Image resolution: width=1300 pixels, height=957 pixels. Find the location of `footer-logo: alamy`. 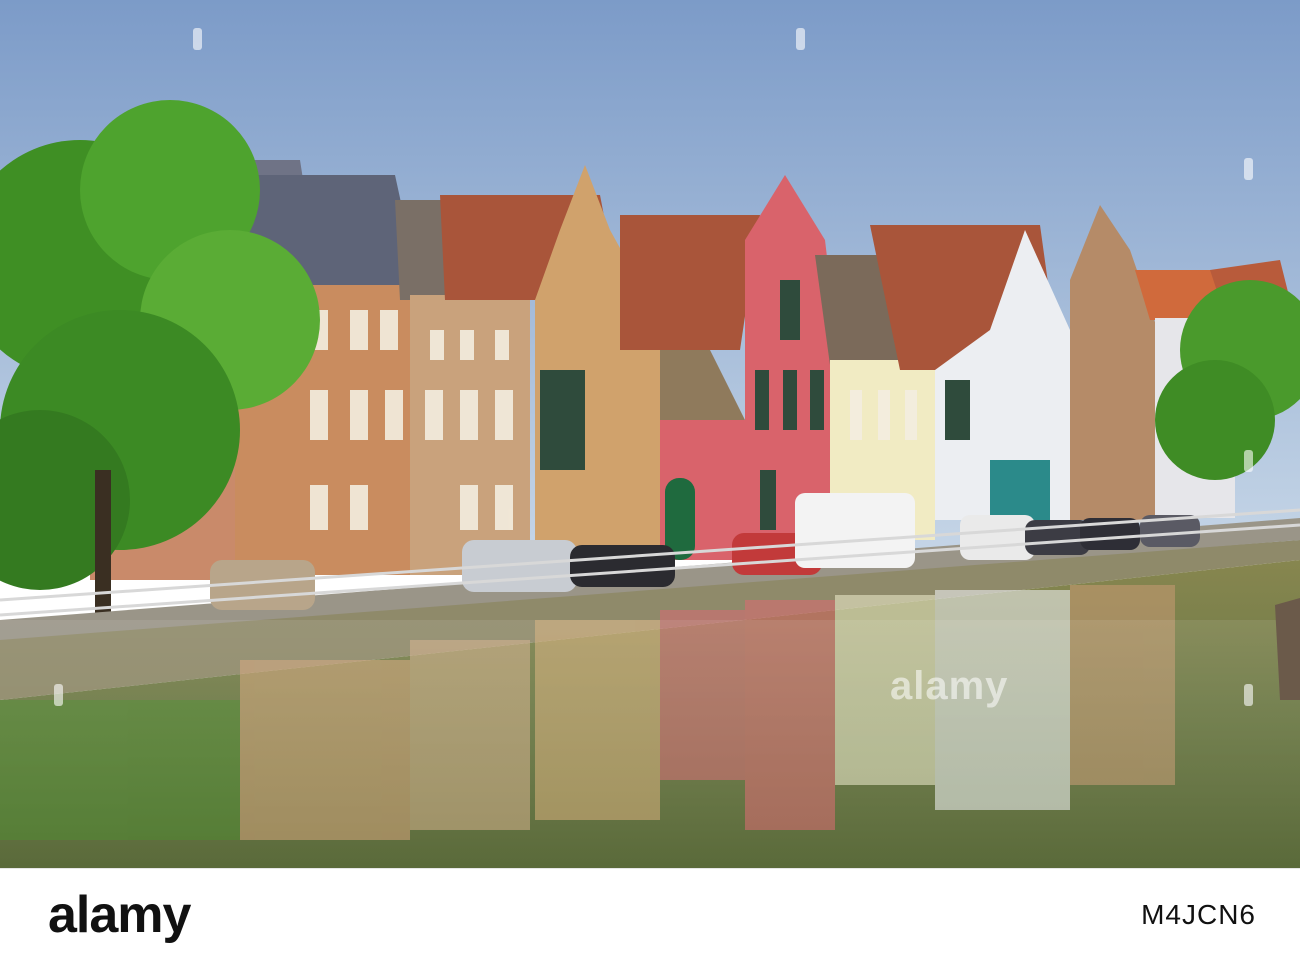

footer-logo: alamy is located at coordinates (119, 915).